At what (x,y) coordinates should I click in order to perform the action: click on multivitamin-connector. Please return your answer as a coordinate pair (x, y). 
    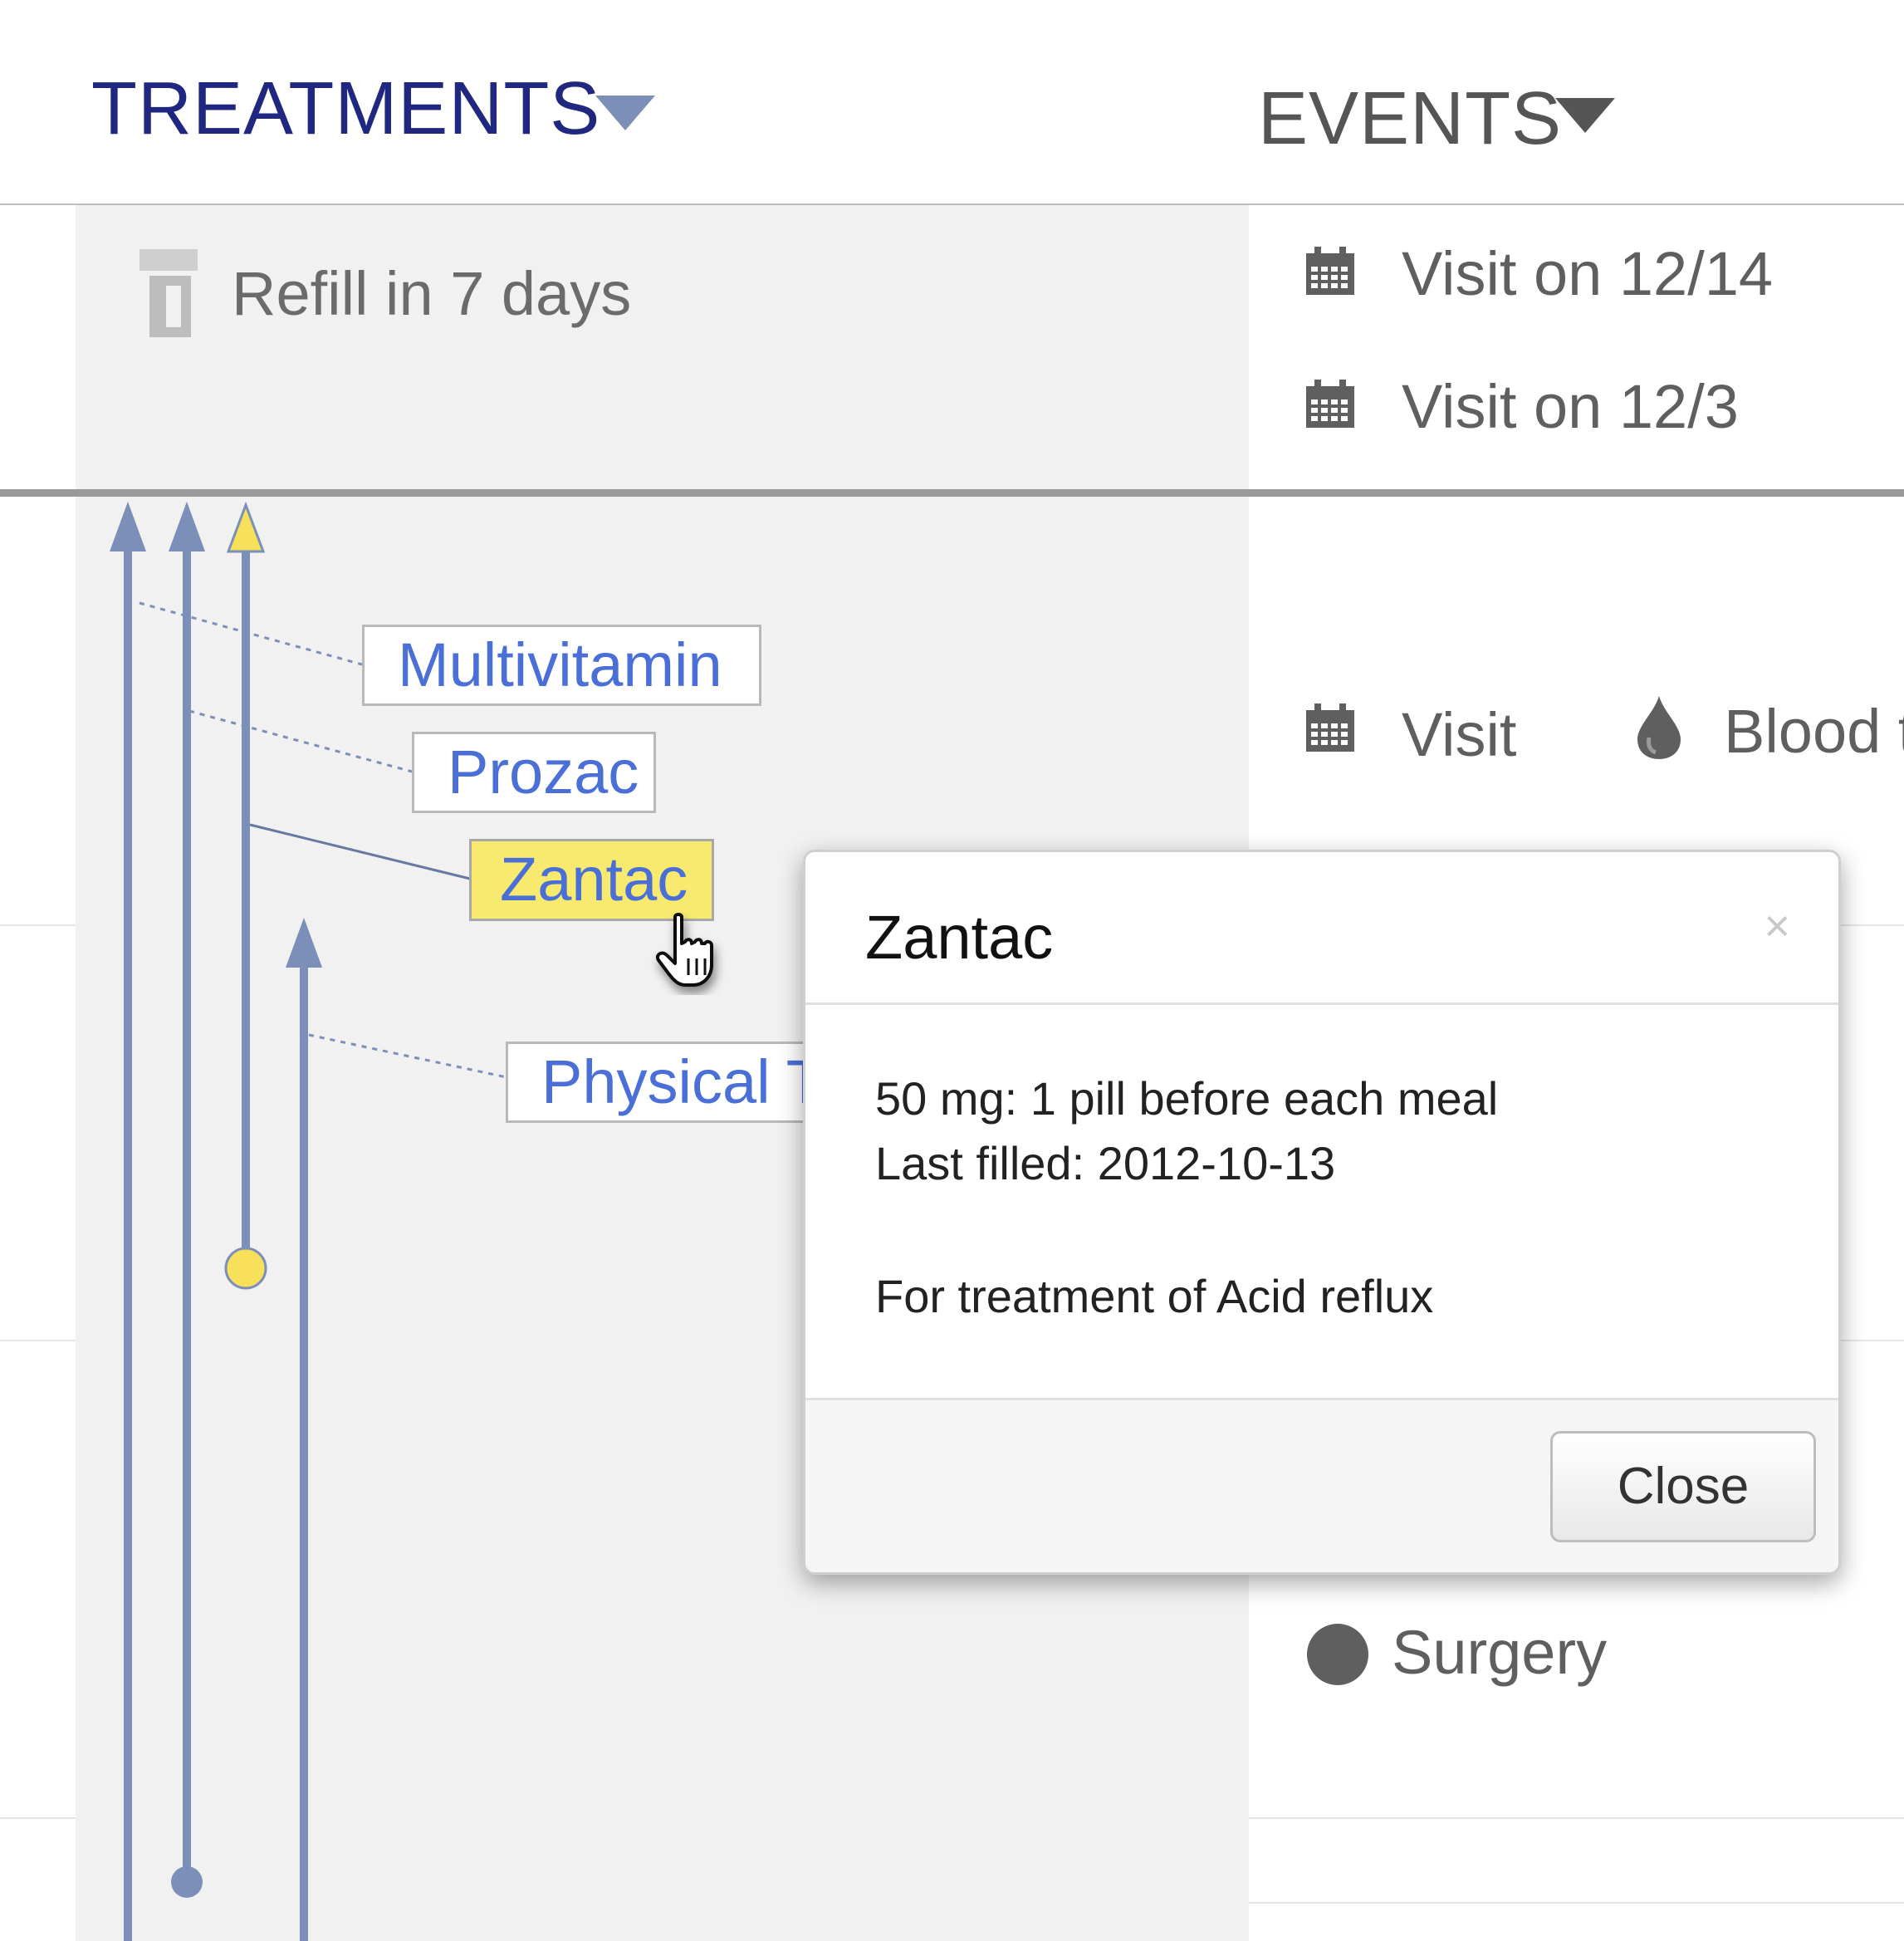
    Looking at the image, I should click on (251, 633).